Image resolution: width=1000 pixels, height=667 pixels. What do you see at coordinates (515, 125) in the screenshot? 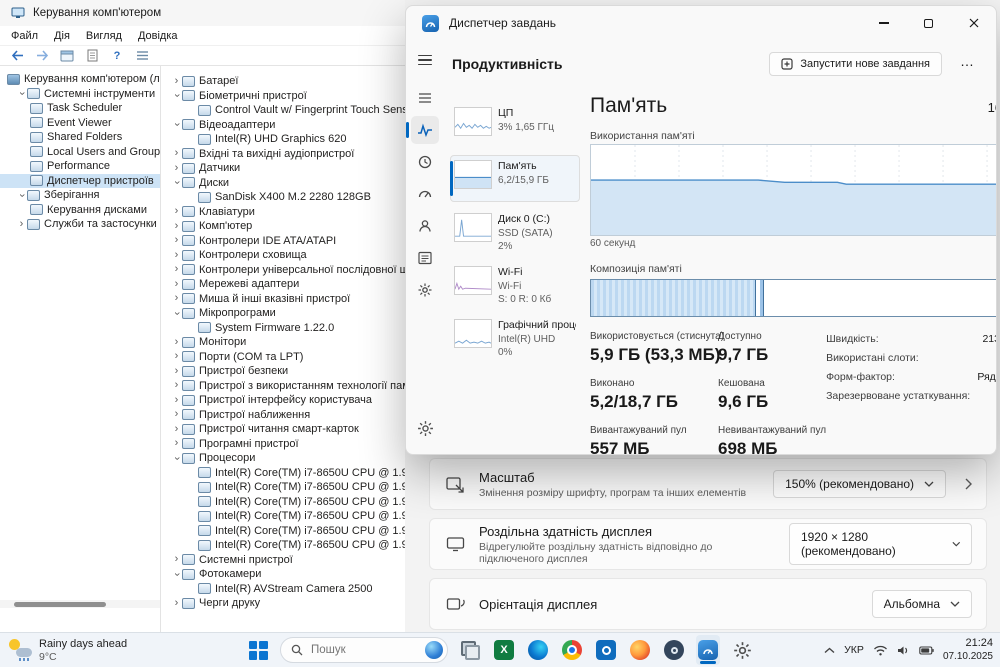
I see `perf-item-cpu: ЦП 3% 1,65 ГГц` at bounding box center [515, 125].